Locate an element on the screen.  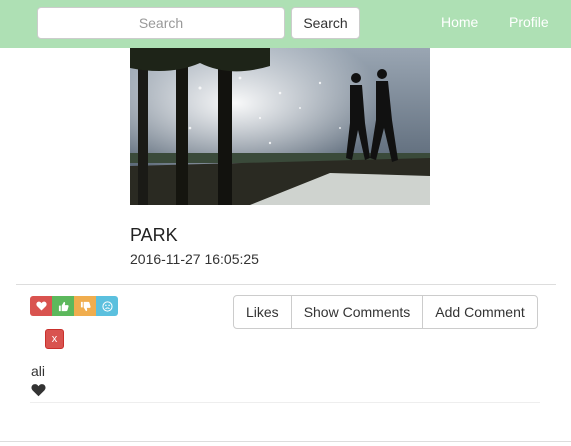
love-reaction-button is located at coordinates (41, 306).